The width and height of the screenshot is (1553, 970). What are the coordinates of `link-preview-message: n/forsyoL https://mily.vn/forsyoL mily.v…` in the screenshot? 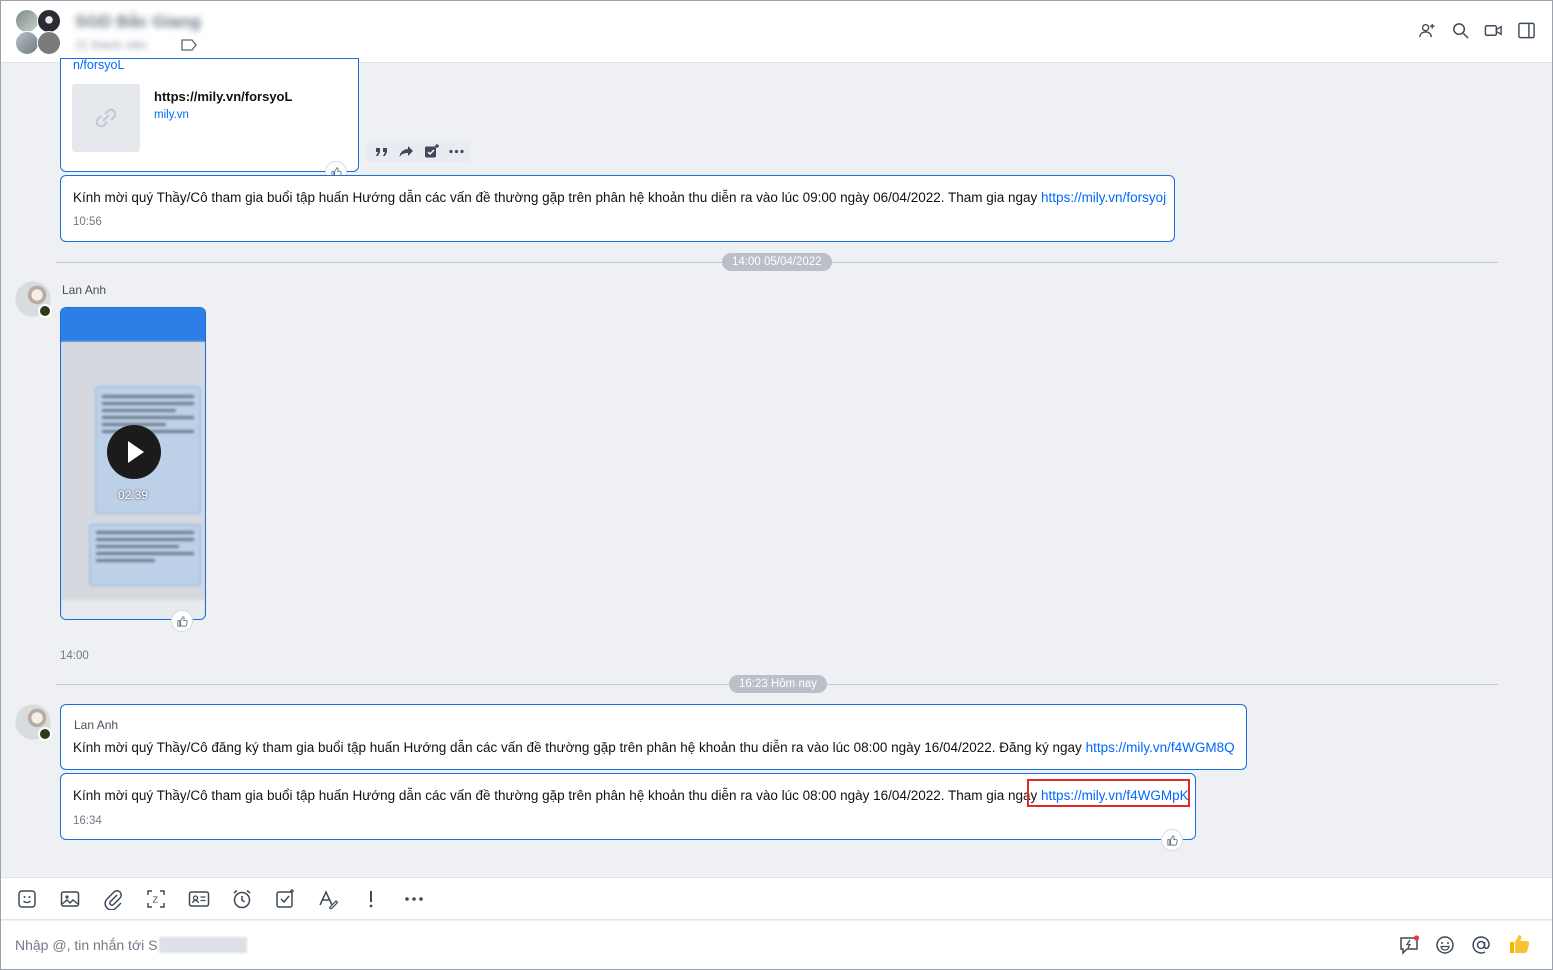 It's located at (209, 115).